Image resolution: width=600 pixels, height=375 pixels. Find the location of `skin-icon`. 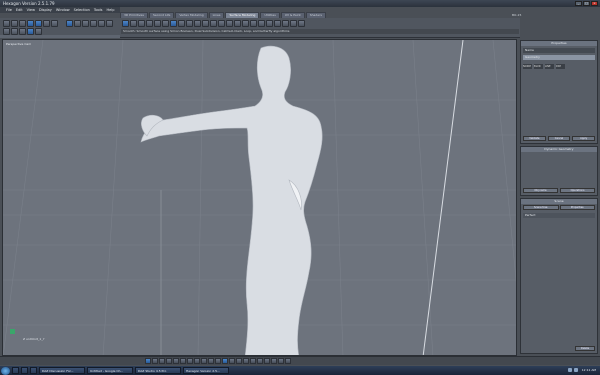

skin-icon is located at coordinates (197, 23).